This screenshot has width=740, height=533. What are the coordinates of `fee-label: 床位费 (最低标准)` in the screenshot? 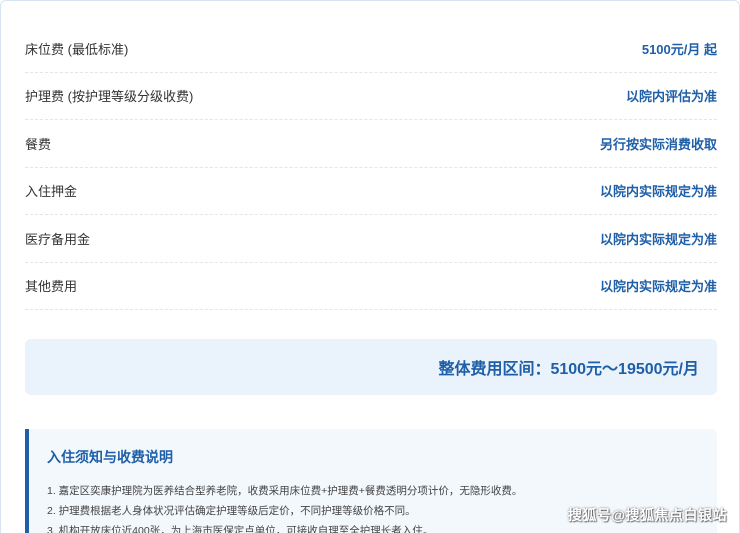 It's located at (77, 49).